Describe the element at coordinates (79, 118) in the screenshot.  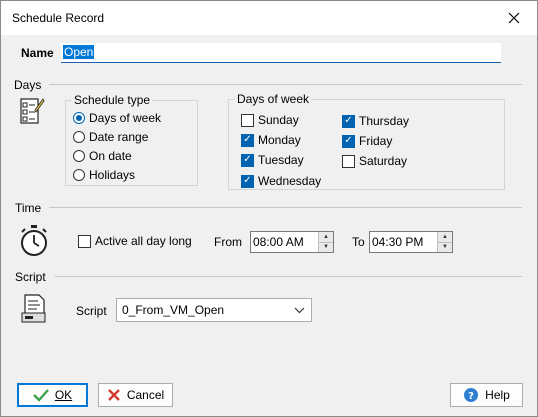
I see `radio-selected-icon` at that location.